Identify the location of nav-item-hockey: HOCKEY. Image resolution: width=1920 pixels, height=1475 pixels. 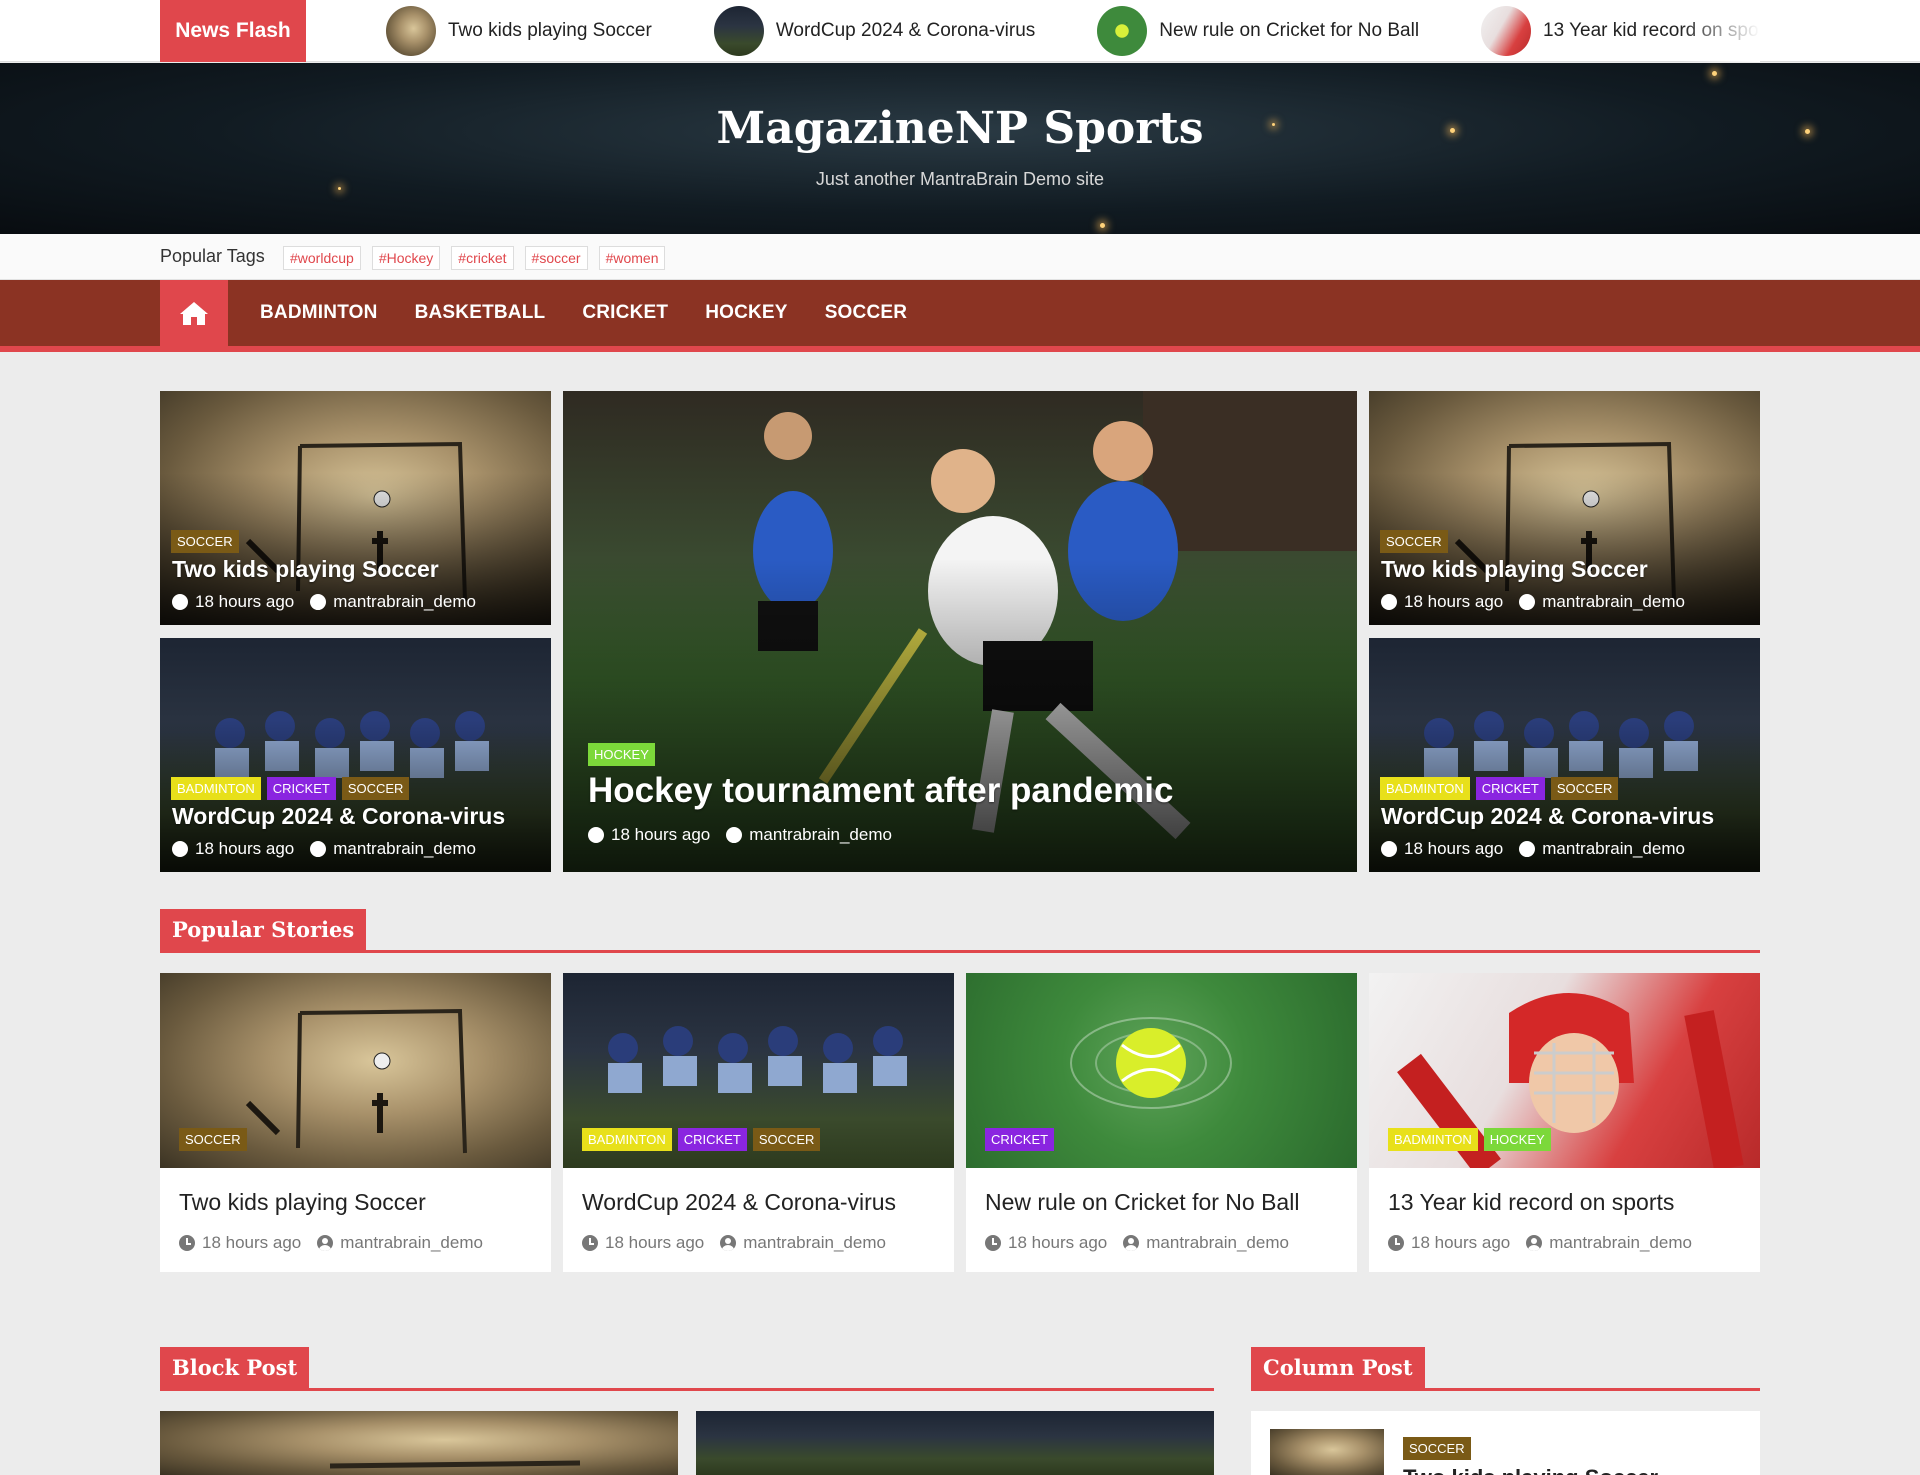
(746, 313).